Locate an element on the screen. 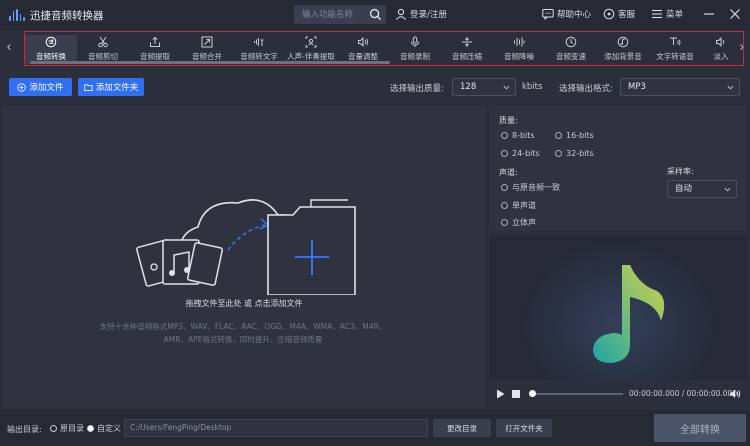 Image resolution: width=750 pixels, height=446 pixels. player-controls: 00:00:00.000 / 00:00:00.000 is located at coordinates (618, 394).